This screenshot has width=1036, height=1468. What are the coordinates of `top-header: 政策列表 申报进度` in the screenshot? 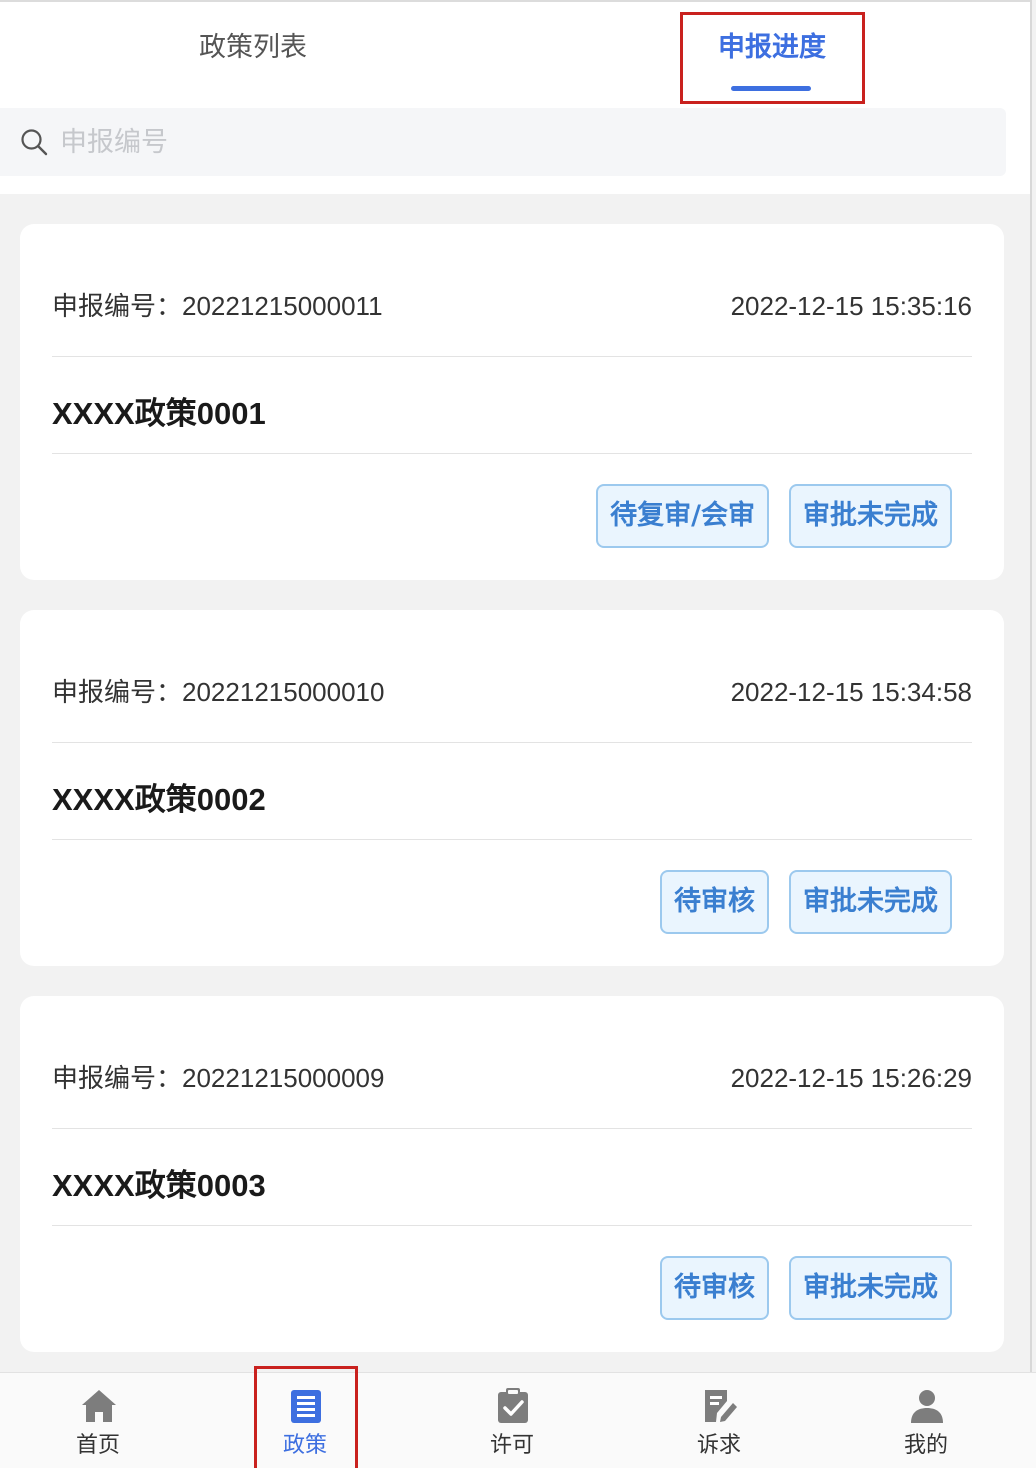 It's located at (516, 97).